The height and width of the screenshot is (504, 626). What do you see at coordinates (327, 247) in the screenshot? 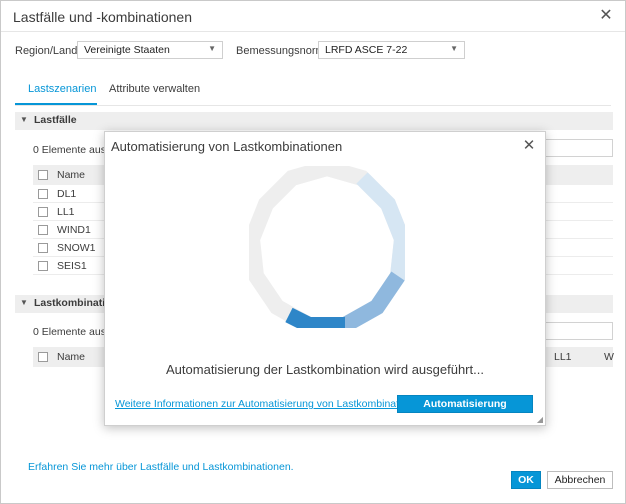
I see `loading-spinner-icon` at bounding box center [327, 247].